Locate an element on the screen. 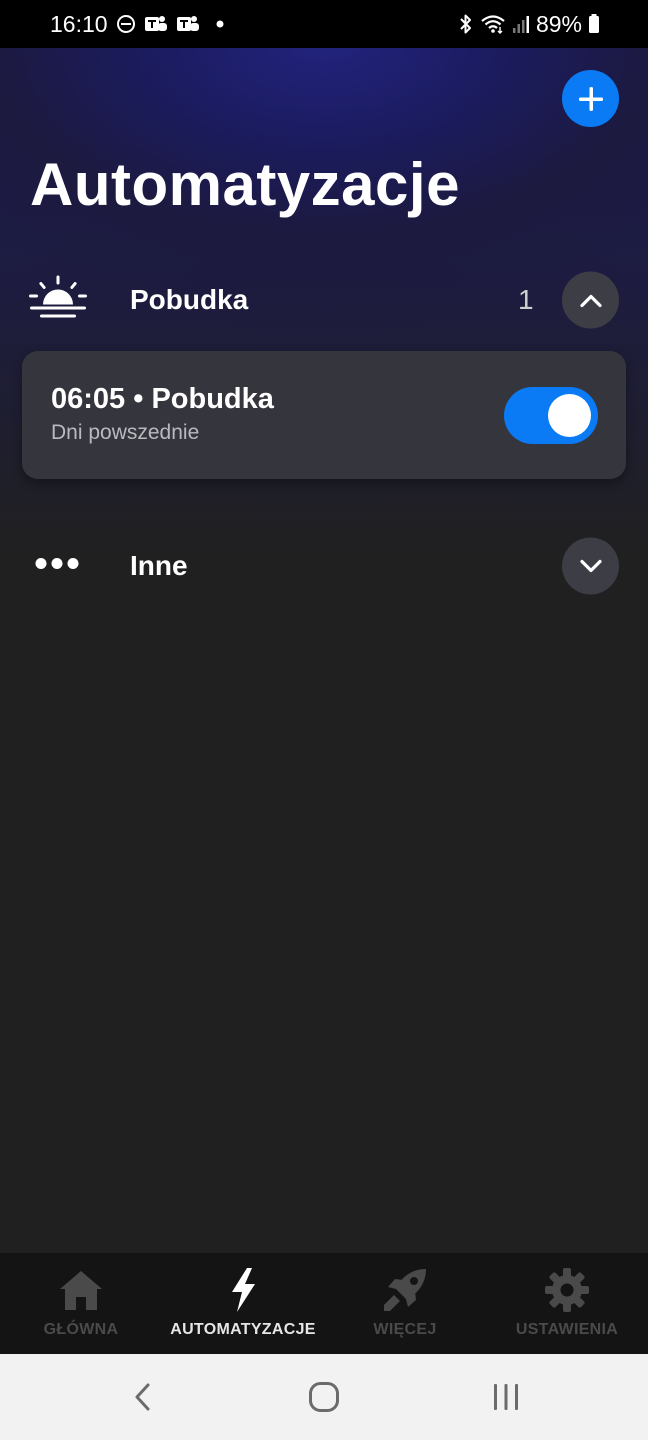 This screenshot has height=1440, width=648. automation-title: 06:05 • Pobudka is located at coordinates (162, 399).